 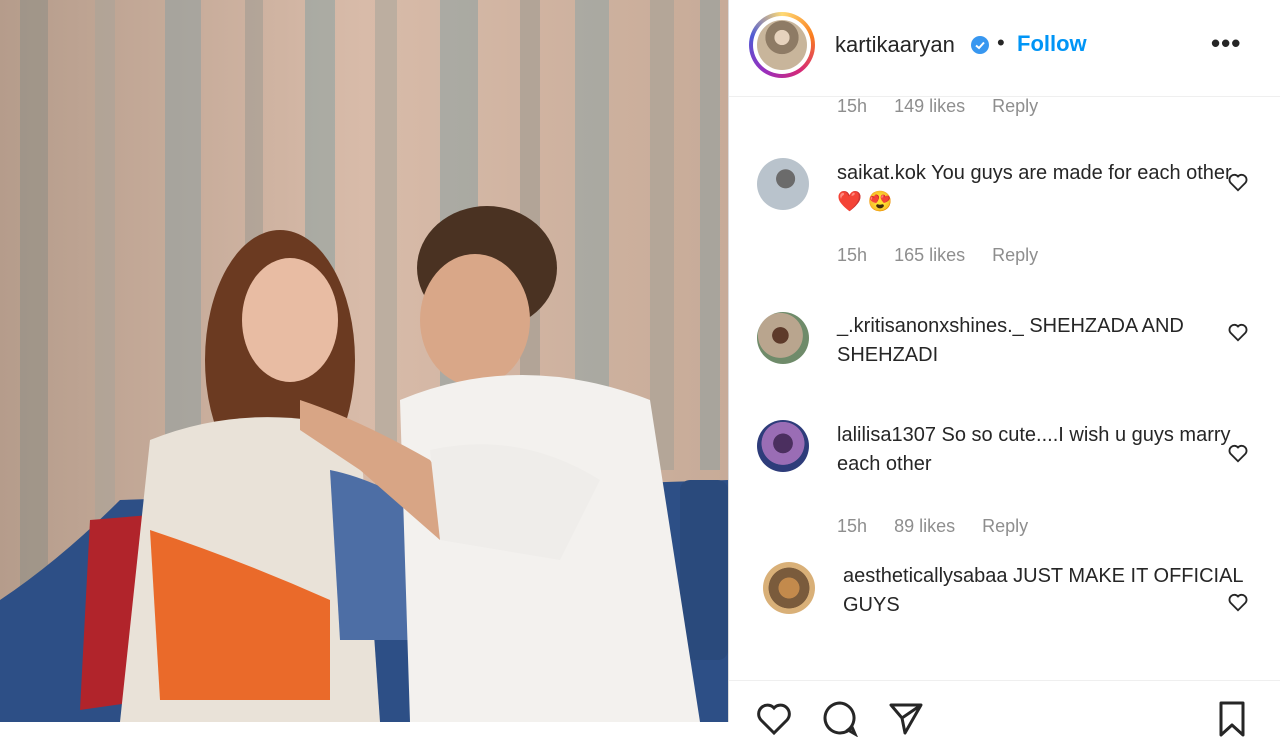 I want to click on story-avatar, so click(x=782, y=45).